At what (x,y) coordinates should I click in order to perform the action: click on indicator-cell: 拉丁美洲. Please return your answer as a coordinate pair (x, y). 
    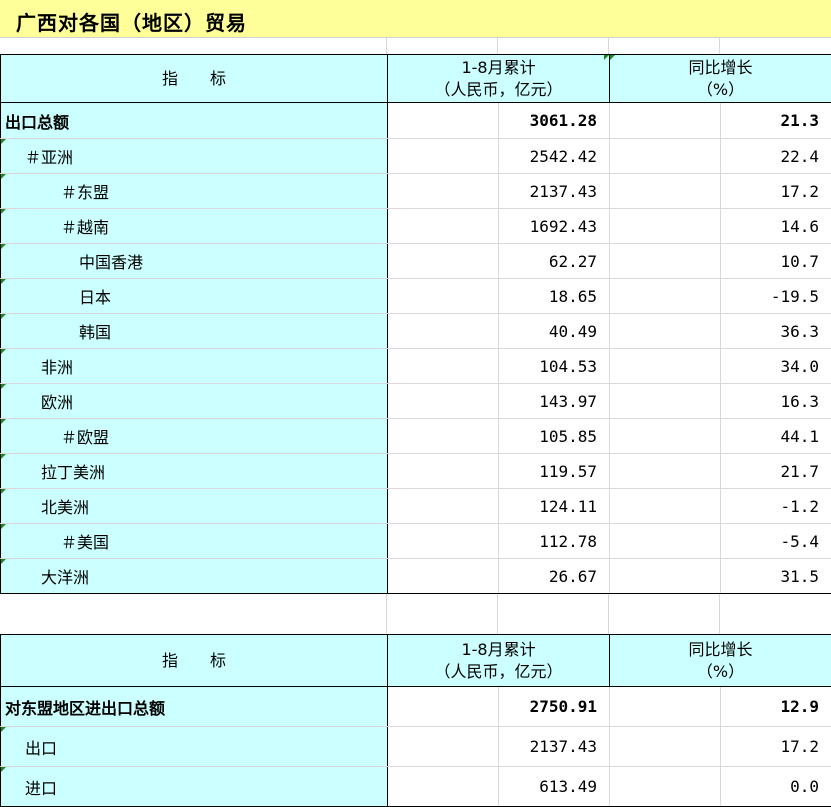
    Looking at the image, I should click on (194, 471).